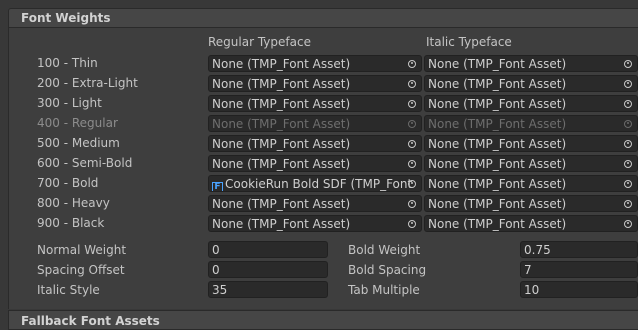 The image size is (638, 330). Describe the element at coordinates (579, 289) in the screenshot. I see `tab-multiple-field: 10` at that location.